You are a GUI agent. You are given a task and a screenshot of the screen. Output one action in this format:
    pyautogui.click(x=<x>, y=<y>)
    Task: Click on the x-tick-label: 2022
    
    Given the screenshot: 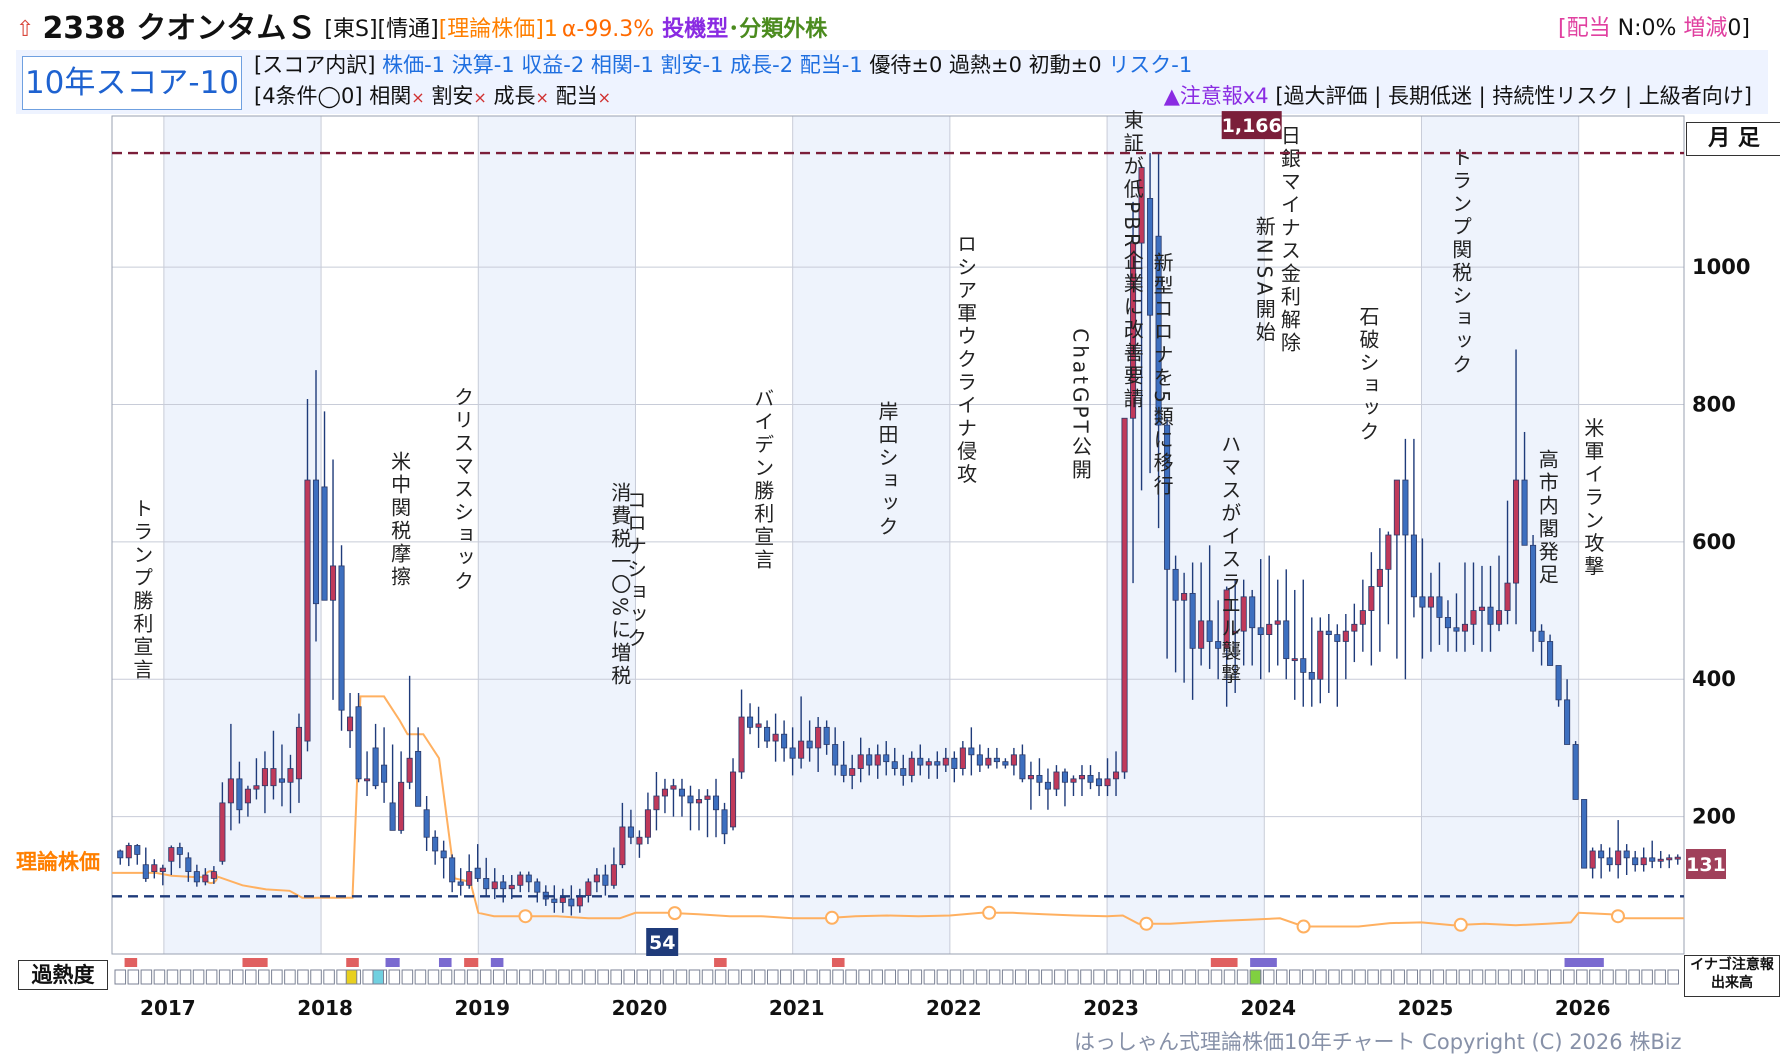 What is the action you would take?
    pyautogui.click(x=954, y=1008)
    